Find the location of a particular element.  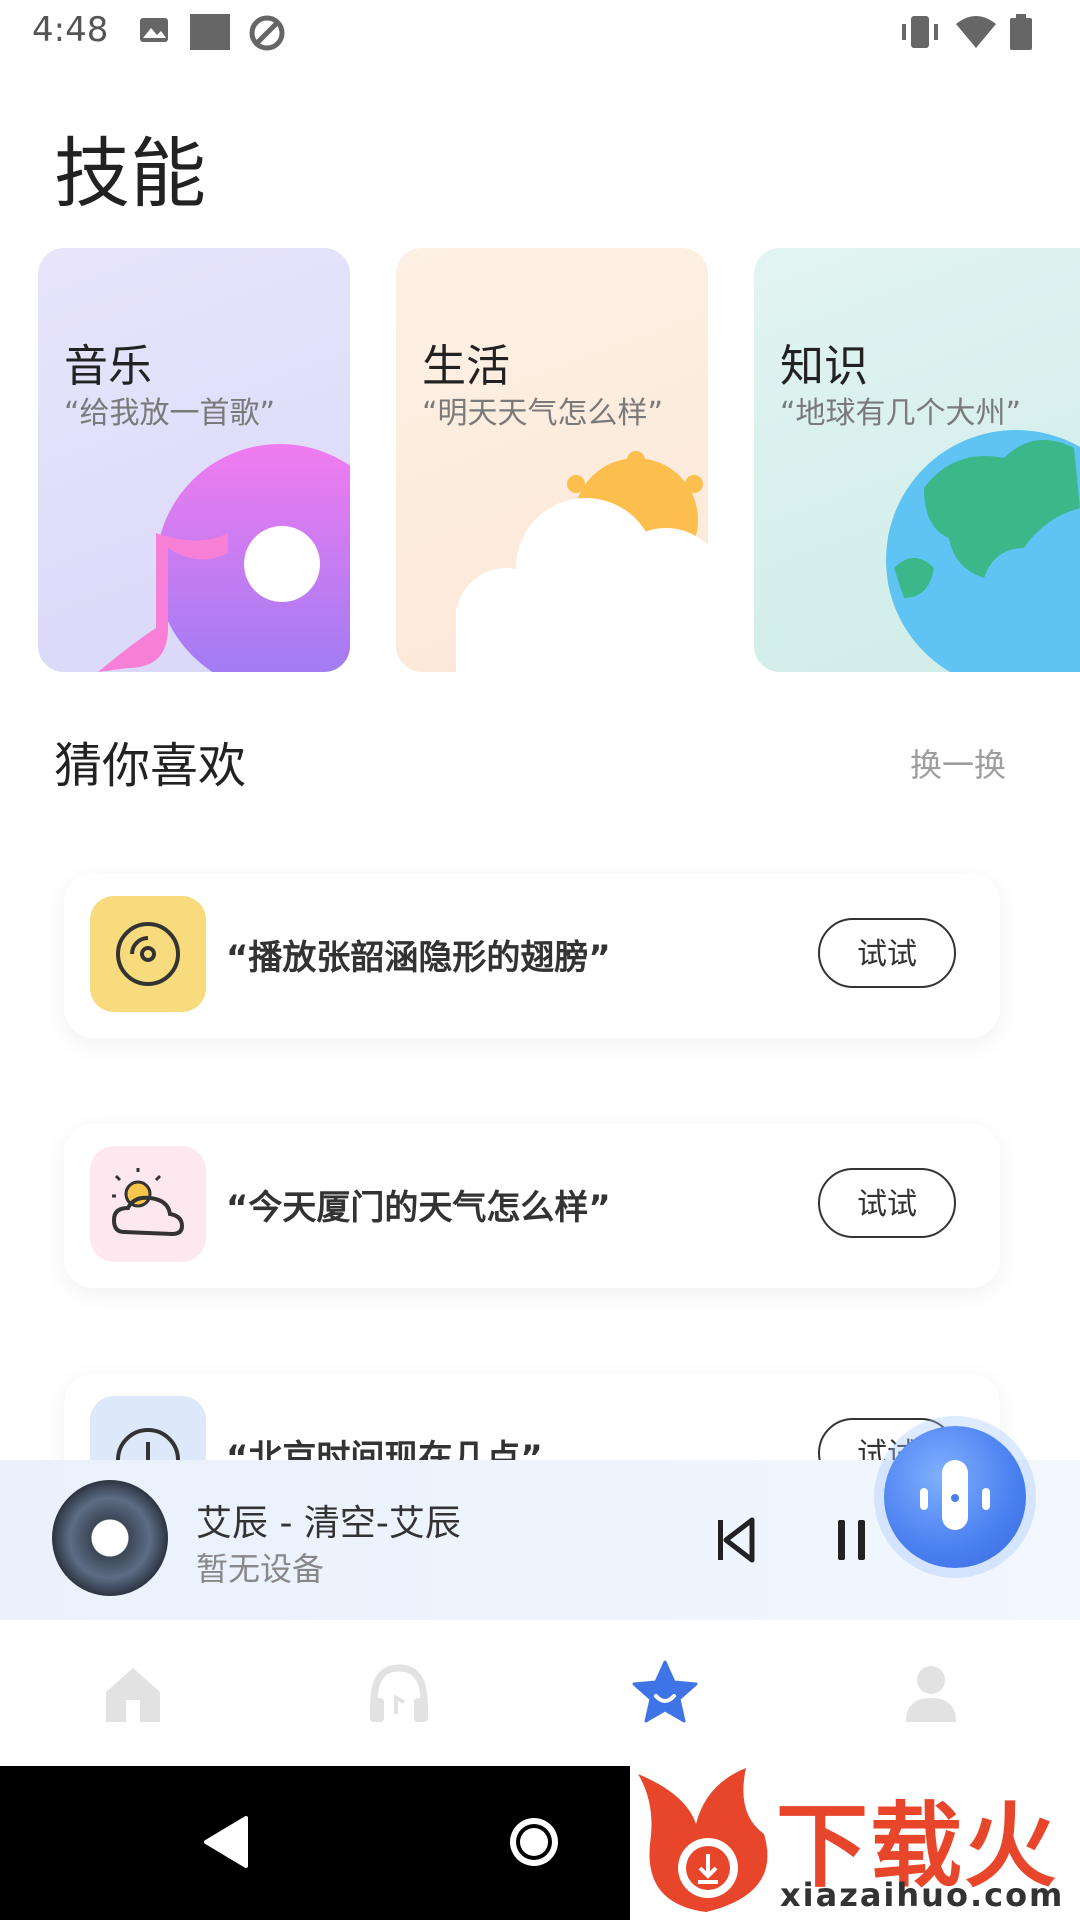

disc-icon is located at coordinates (148, 954).